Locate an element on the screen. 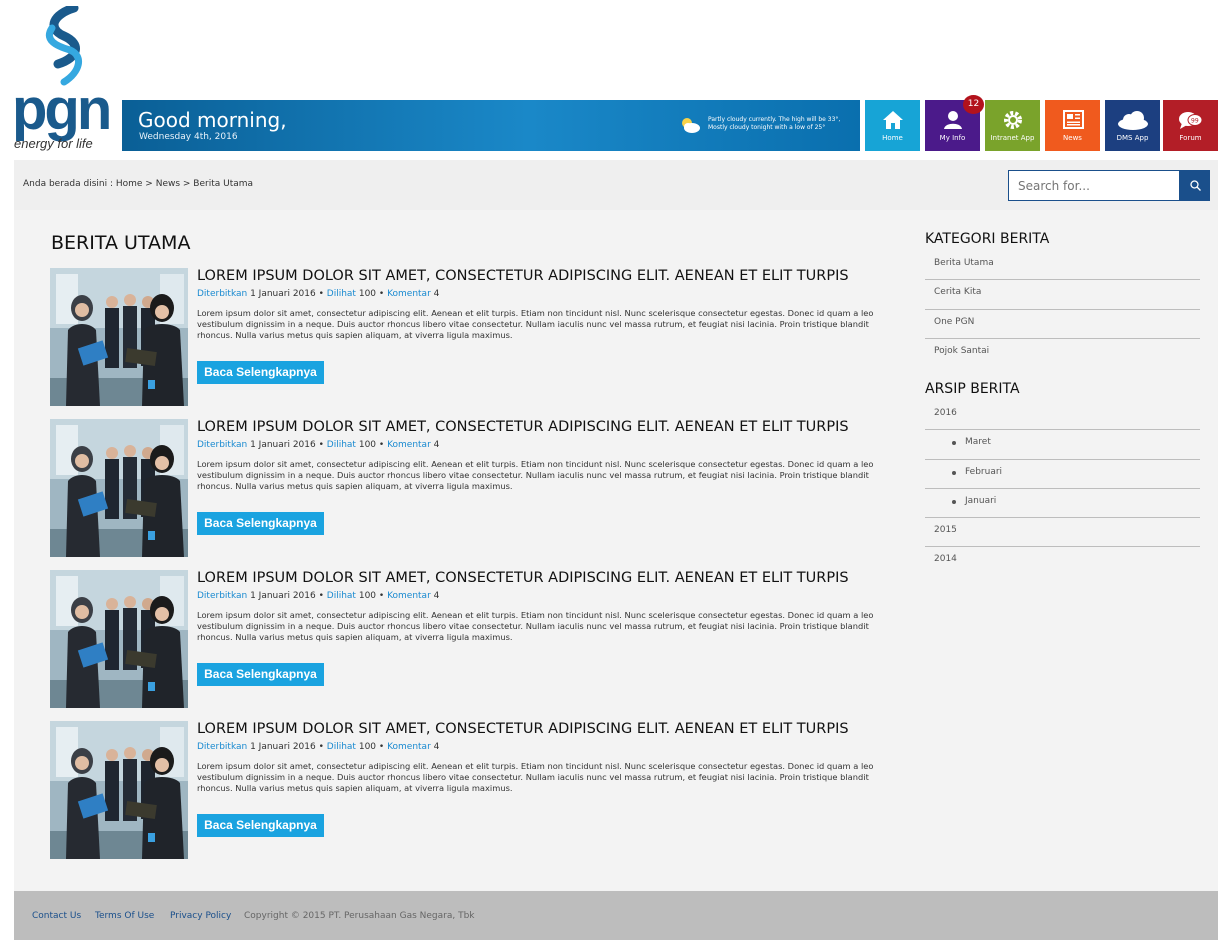  contact-link: Contact Us is located at coordinates (56, 916).